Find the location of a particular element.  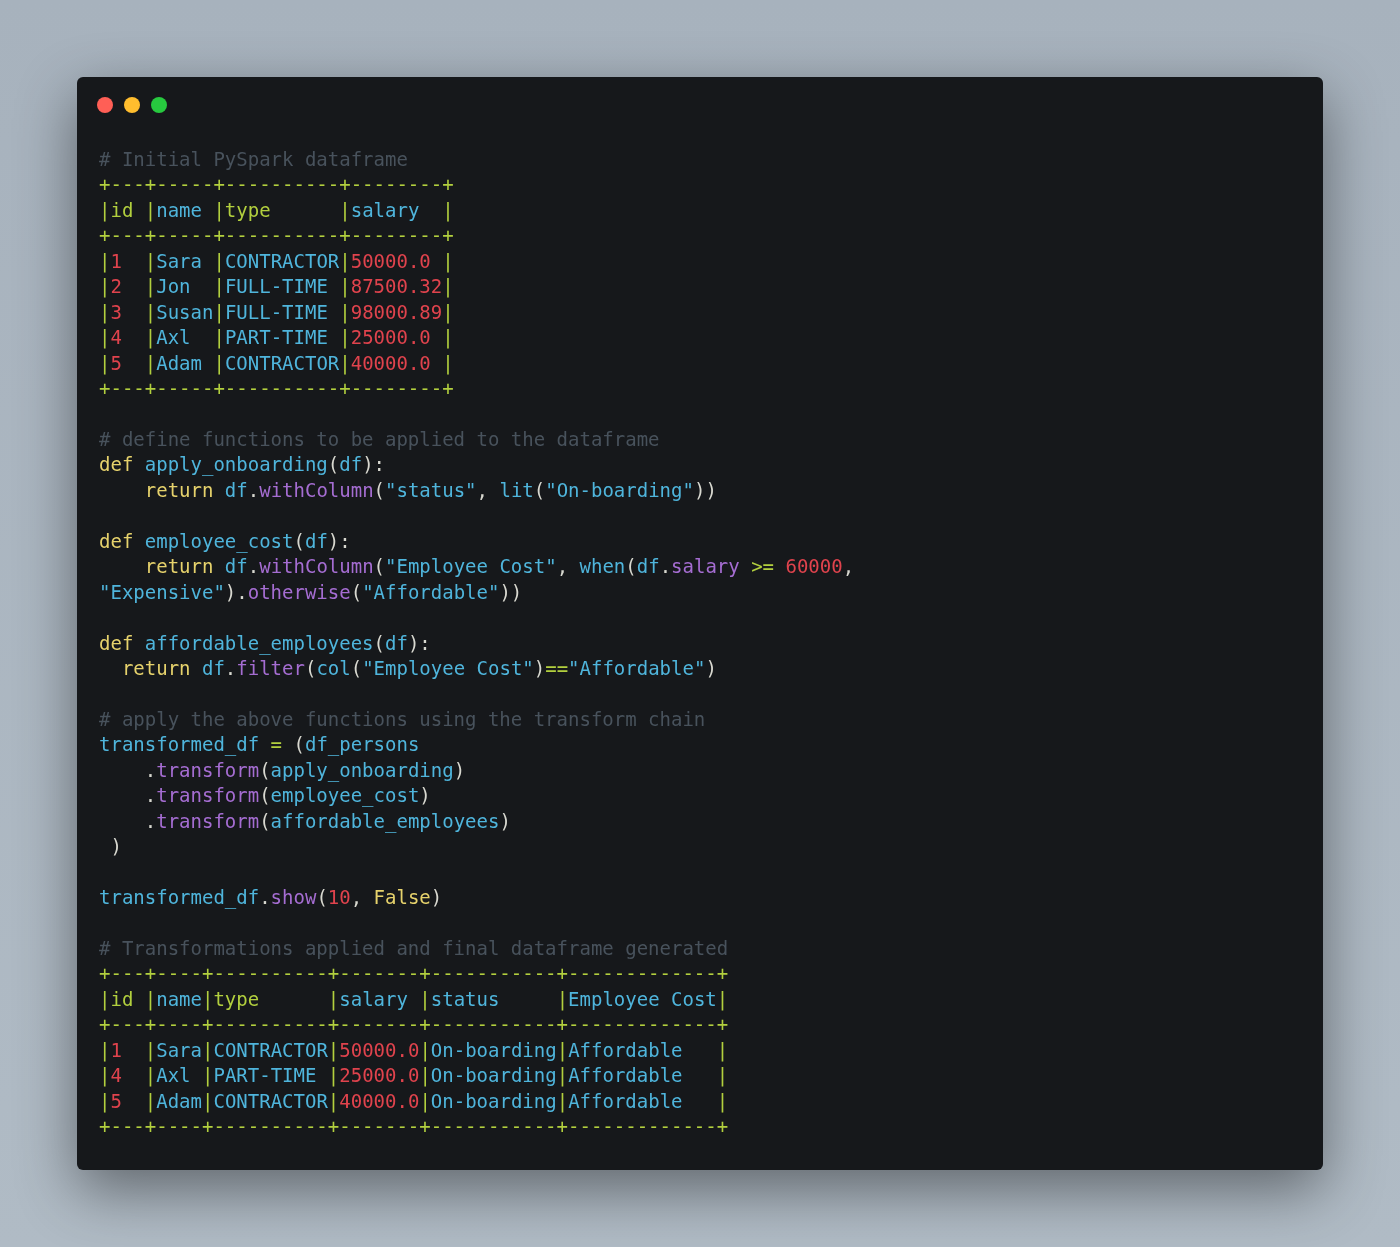

code-line: "Expensive").otherwise("Affordable")) is located at coordinates (311, 592).